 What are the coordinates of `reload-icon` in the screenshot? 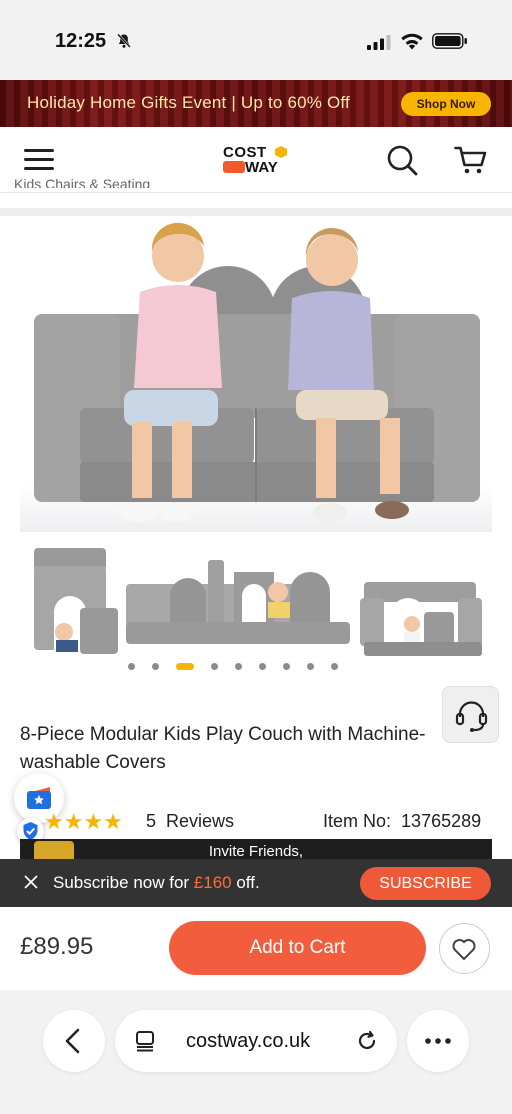 It's located at (367, 1041).